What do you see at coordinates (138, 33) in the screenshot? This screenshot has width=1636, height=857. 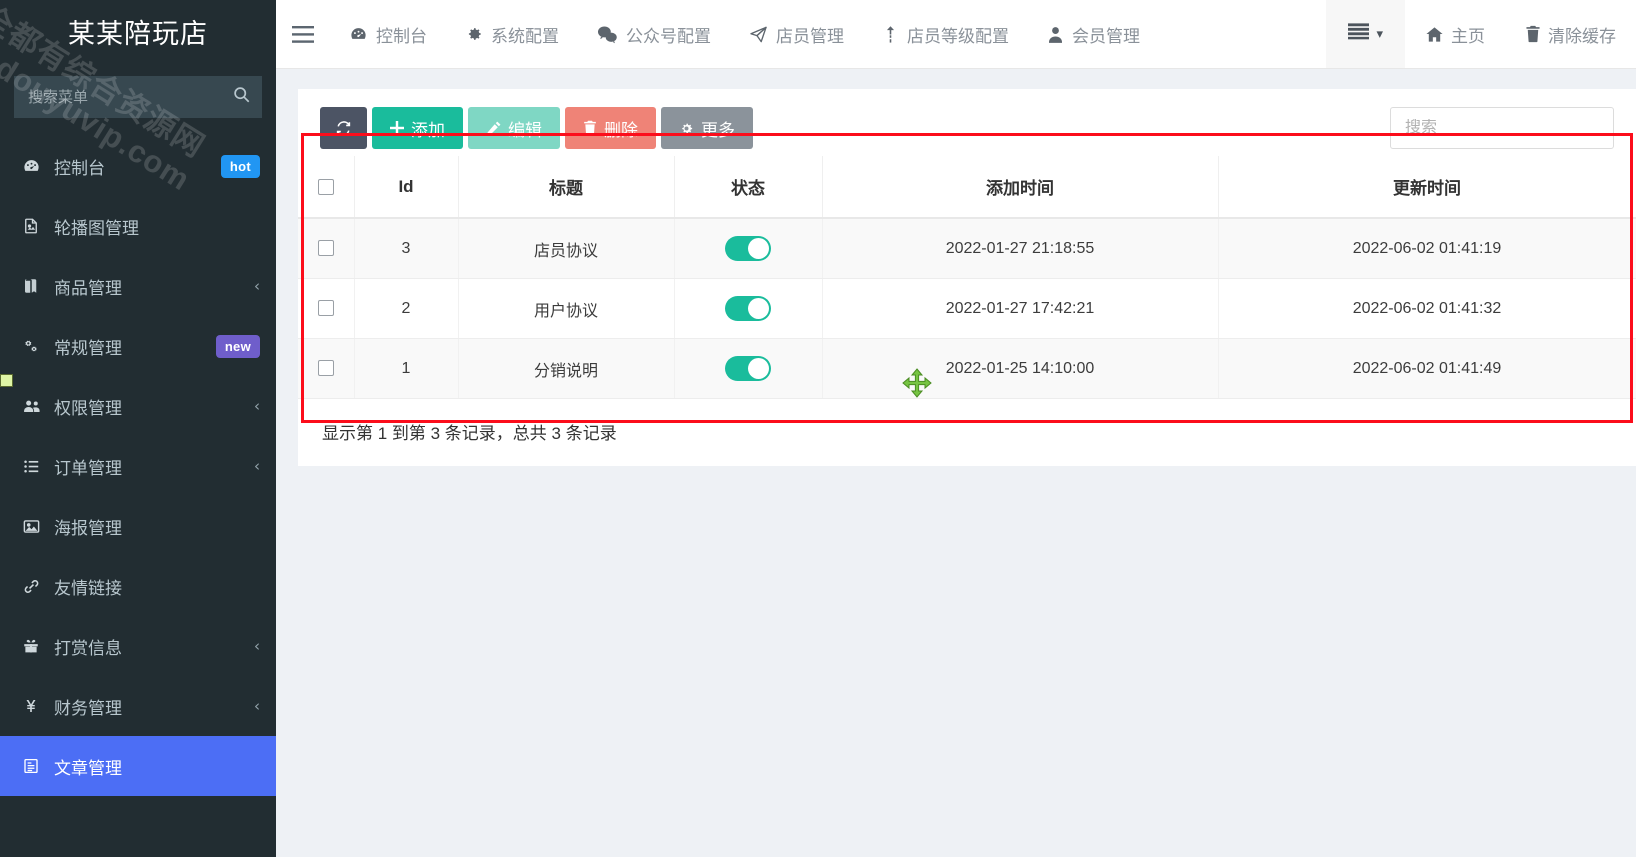 I see `brand-title: 某某陪玩店` at bounding box center [138, 33].